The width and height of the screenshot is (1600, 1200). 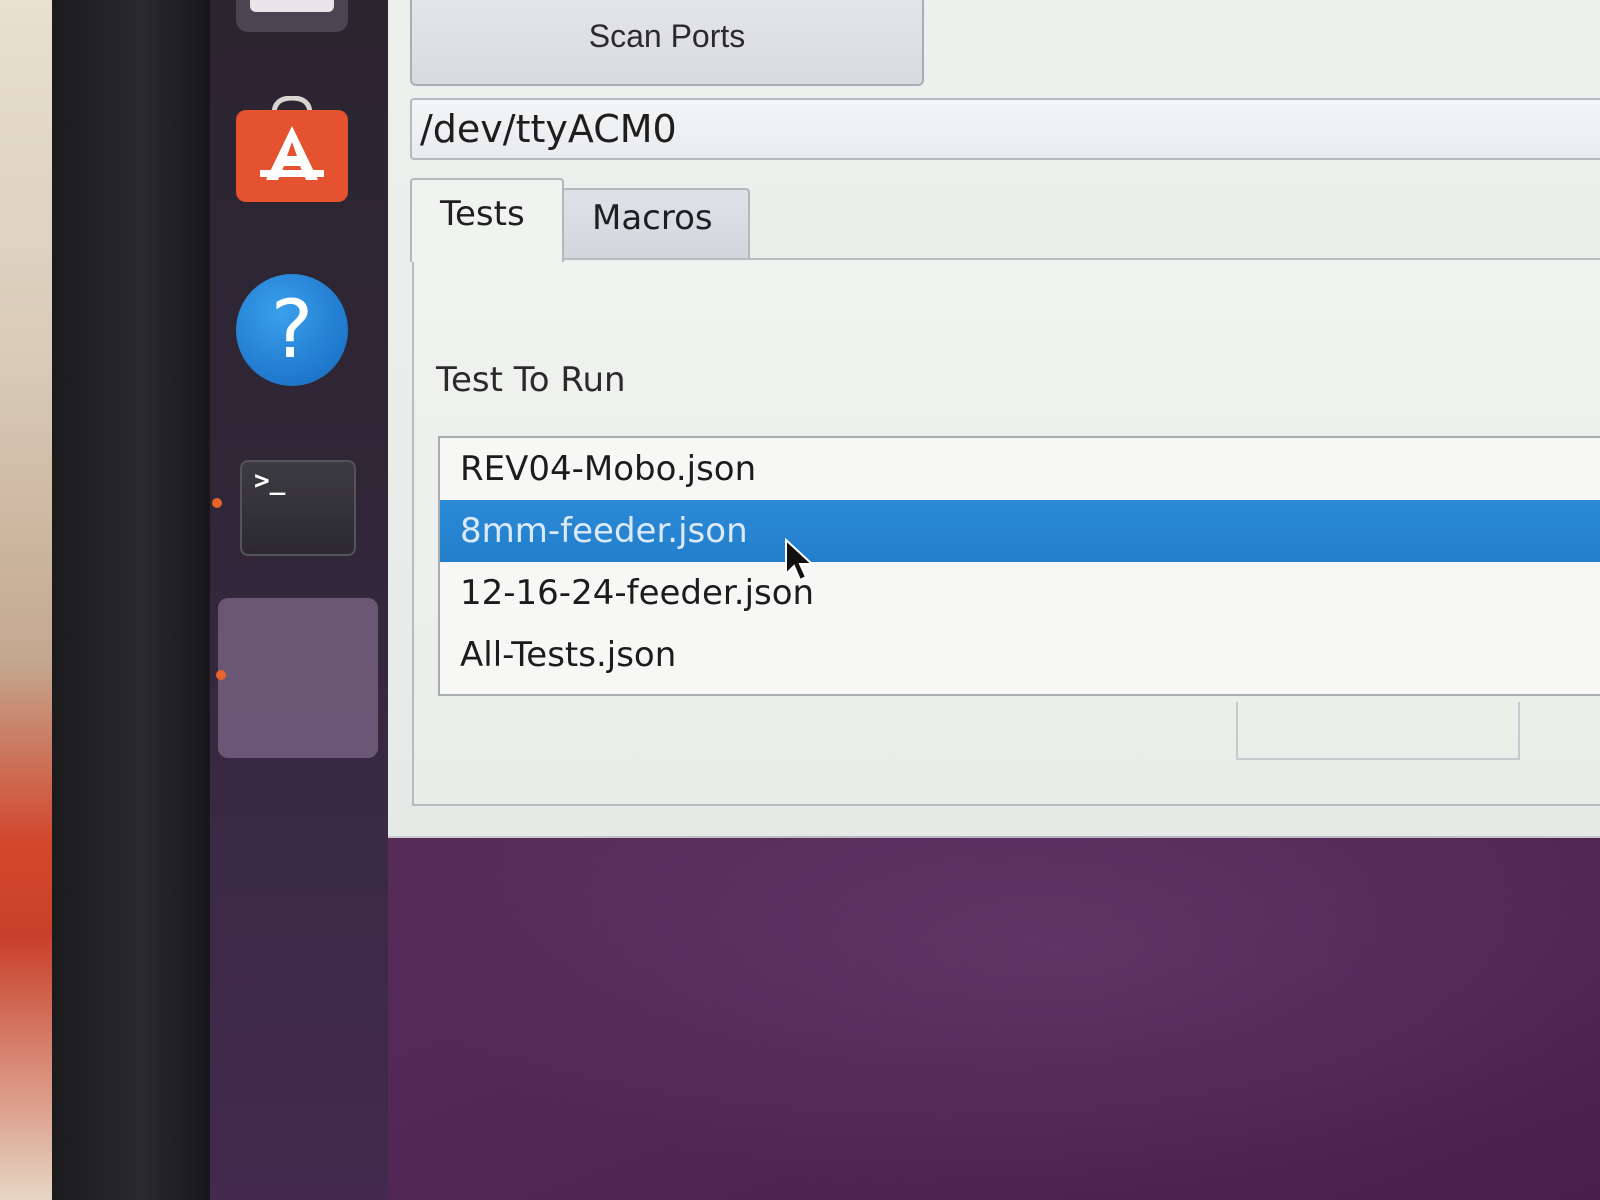 What do you see at coordinates (30, 600) in the screenshot?
I see `room-background` at bounding box center [30, 600].